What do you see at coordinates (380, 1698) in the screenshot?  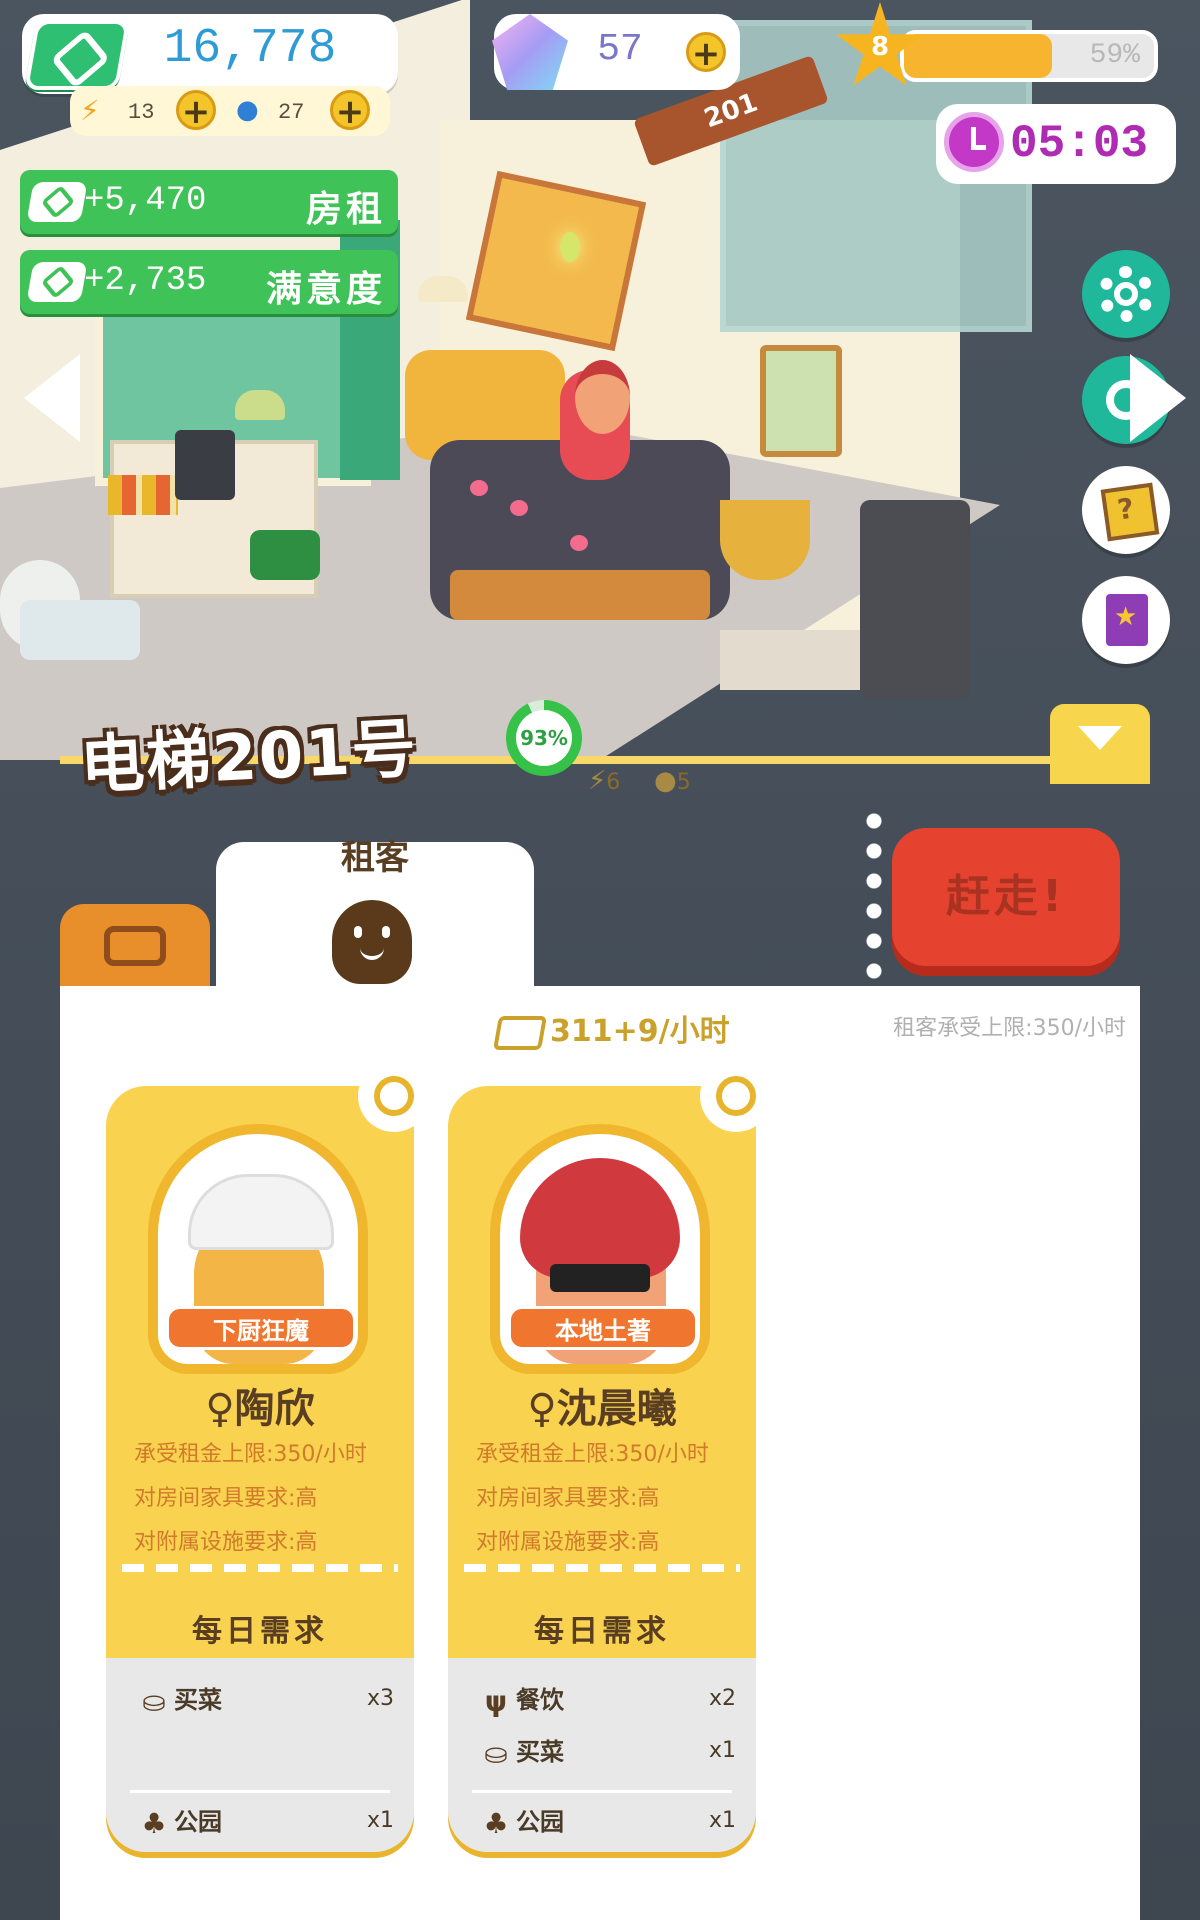 I see `need-count: x3` at bounding box center [380, 1698].